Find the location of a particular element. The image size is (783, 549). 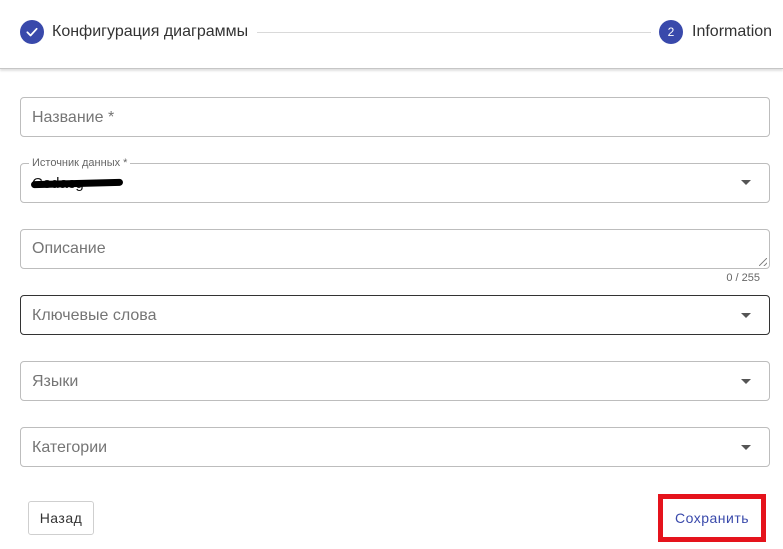

step-2-number: 2 is located at coordinates (671, 32).